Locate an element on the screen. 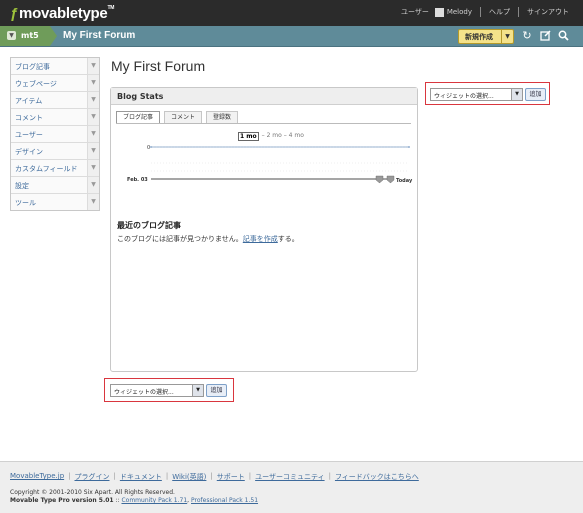 The width and height of the screenshot is (583, 513). sidebar-item-label: コメント is located at coordinates (29, 118).